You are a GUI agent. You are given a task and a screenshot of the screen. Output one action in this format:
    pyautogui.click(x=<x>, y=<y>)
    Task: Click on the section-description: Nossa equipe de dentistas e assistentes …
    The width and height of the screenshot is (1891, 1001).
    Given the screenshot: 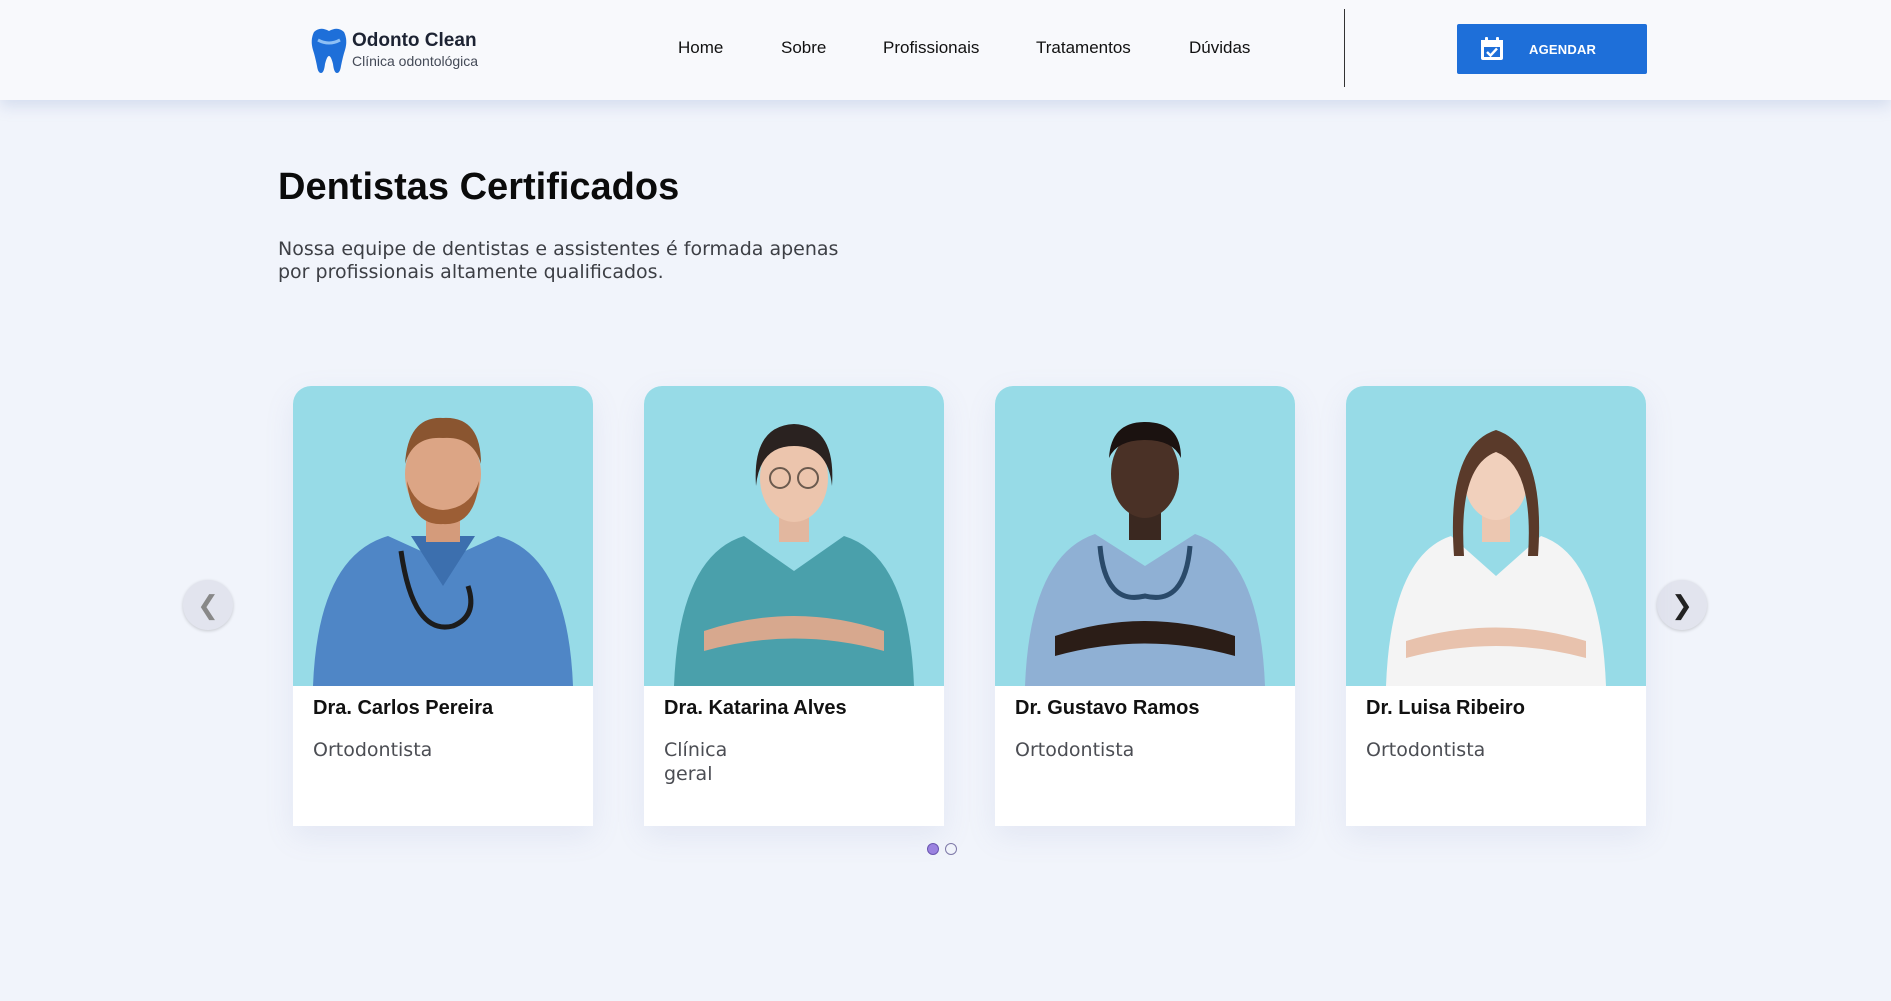 What is the action you would take?
    pyautogui.click(x=558, y=260)
    